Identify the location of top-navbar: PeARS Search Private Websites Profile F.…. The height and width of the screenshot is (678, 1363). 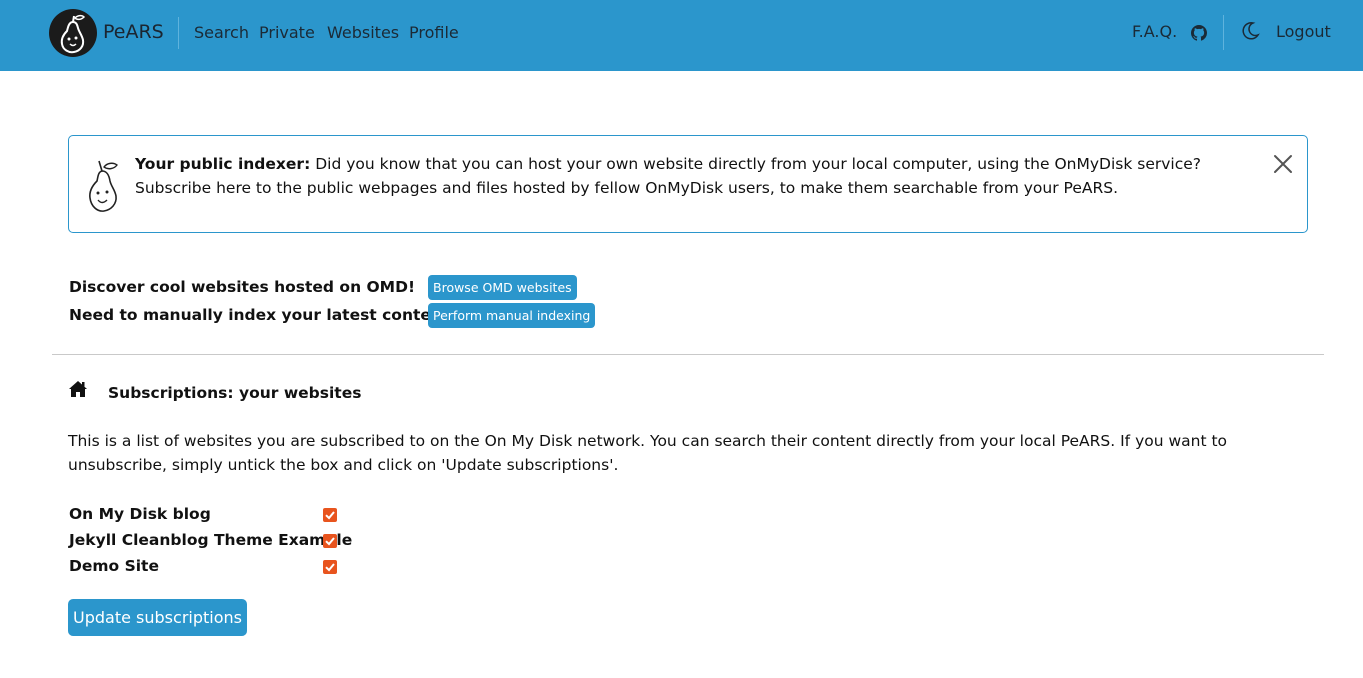
(681, 35).